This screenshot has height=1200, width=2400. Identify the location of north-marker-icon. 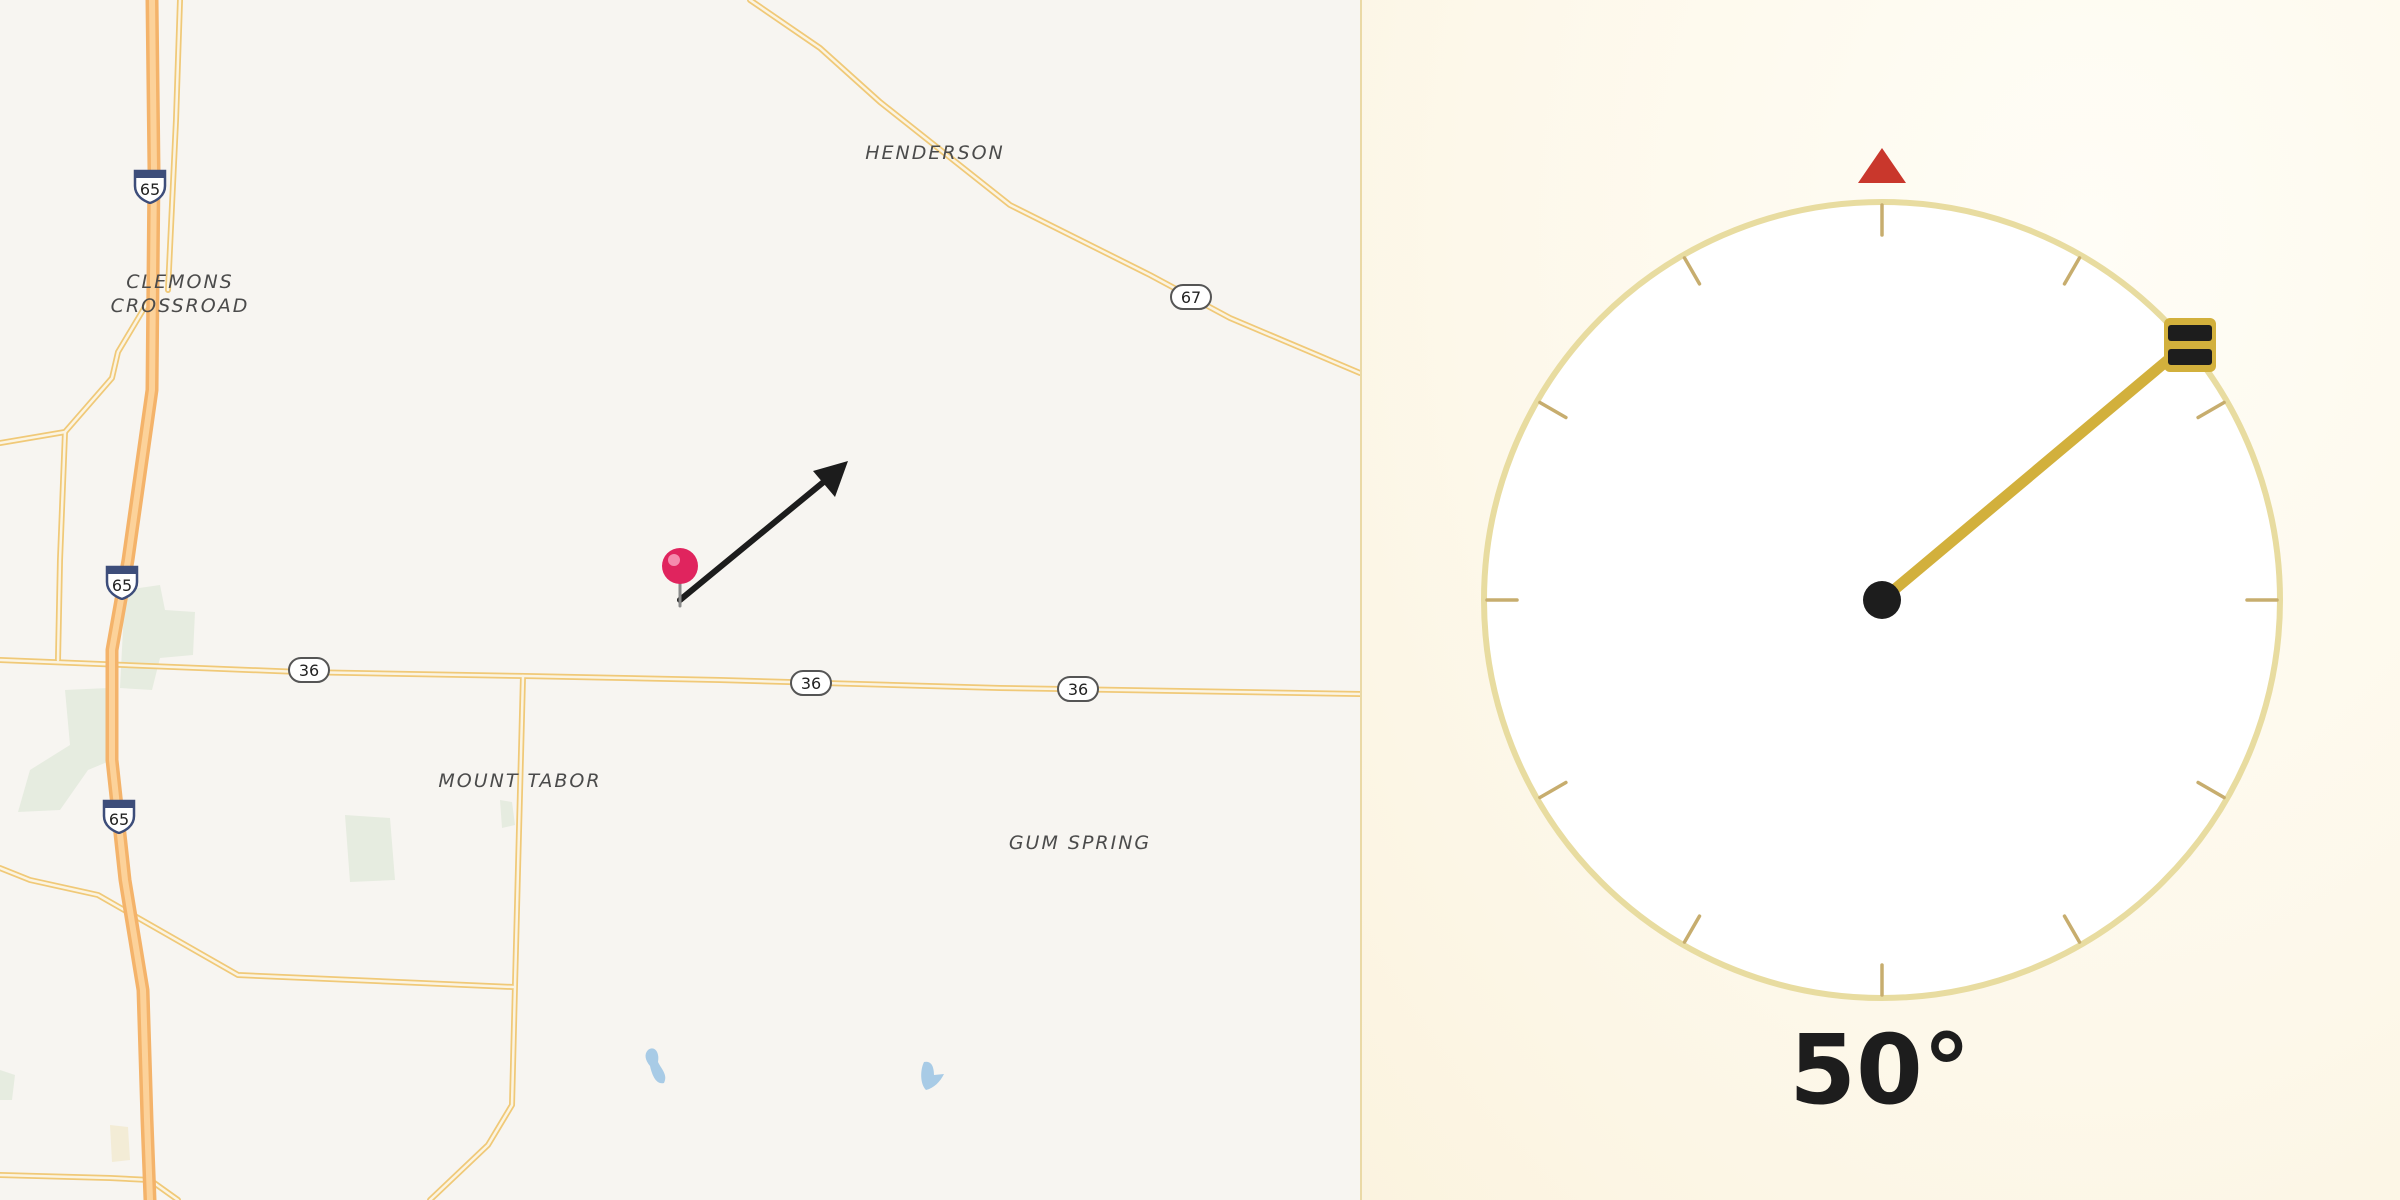
(1882, 165).